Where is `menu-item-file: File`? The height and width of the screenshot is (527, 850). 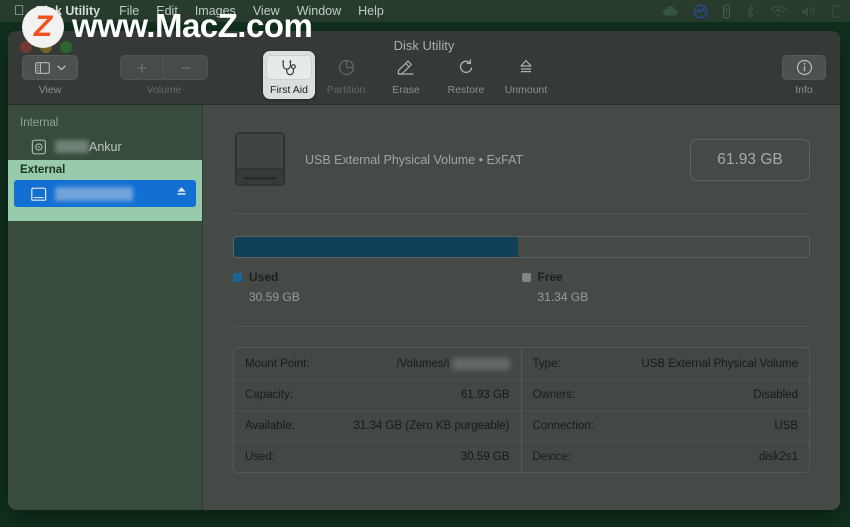
menu-item-file: File is located at coordinates (129, 11).